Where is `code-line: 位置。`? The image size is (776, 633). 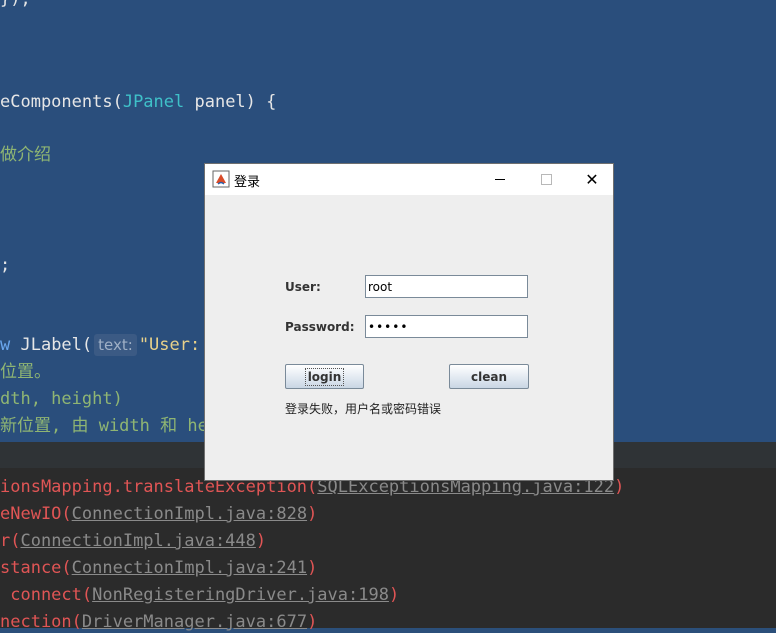 code-line: 位置。 is located at coordinates (25, 372).